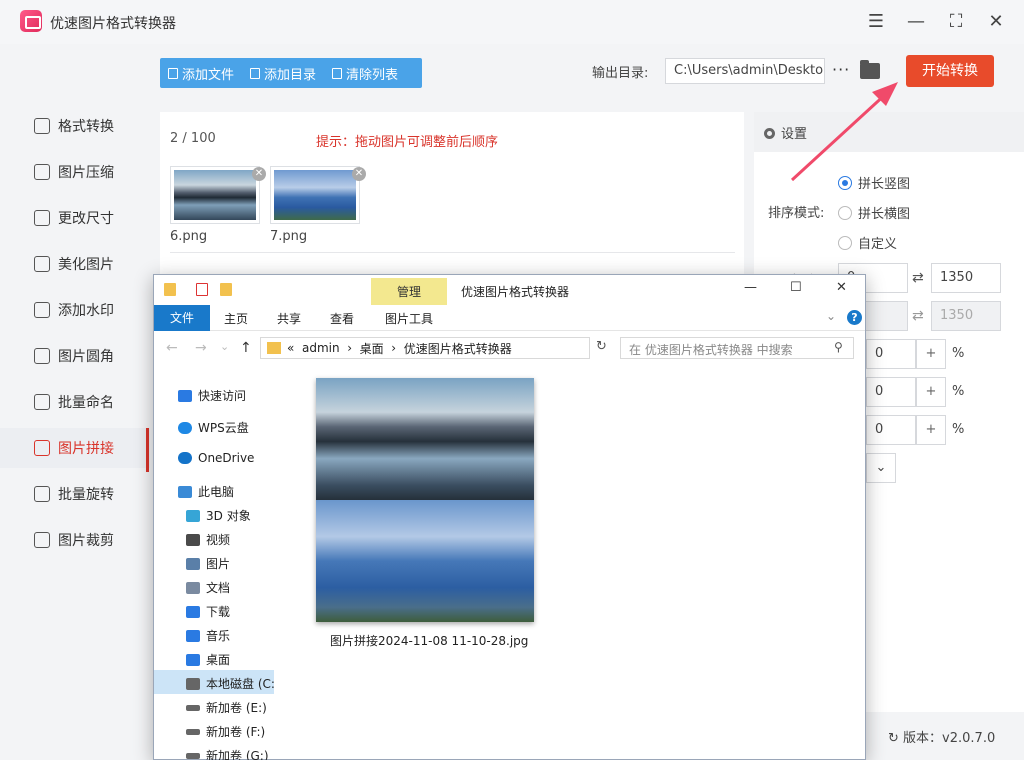  I want to click on thumbnail-image, so click(315, 195).